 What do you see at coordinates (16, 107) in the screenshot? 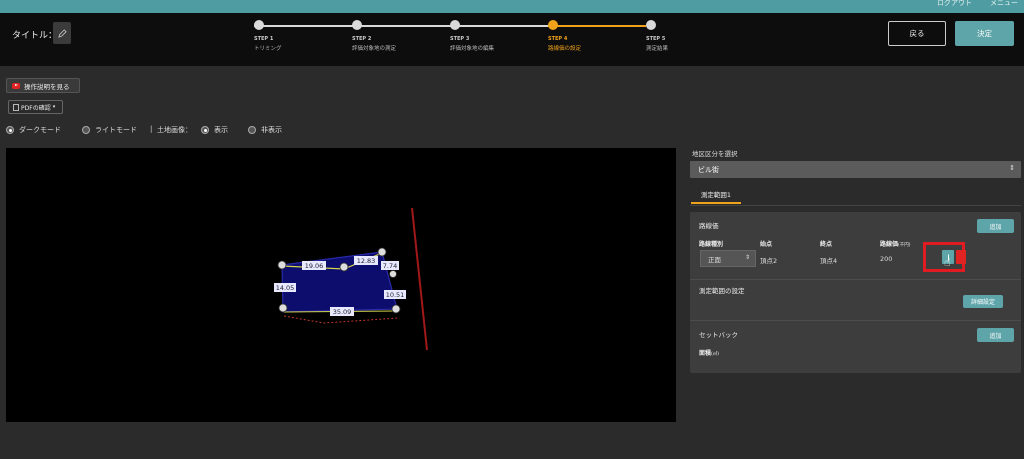
I see `document-icon` at bounding box center [16, 107].